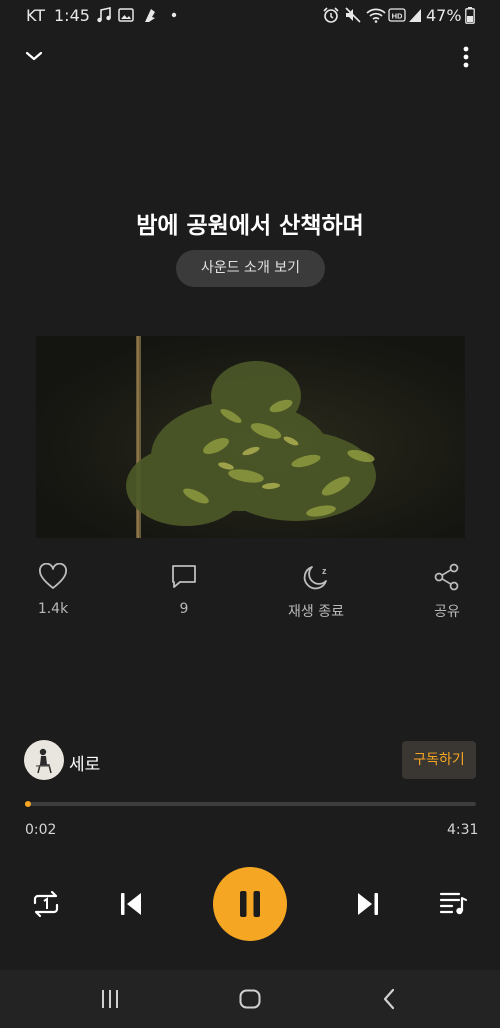  Describe the element at coordinates (150, 15) in the screenshot. I see `app-notification-icon` at that location.